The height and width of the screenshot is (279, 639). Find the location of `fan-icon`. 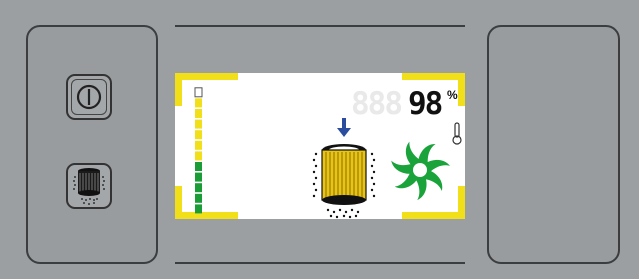

fan-icon is located at coordinates (420, 171).